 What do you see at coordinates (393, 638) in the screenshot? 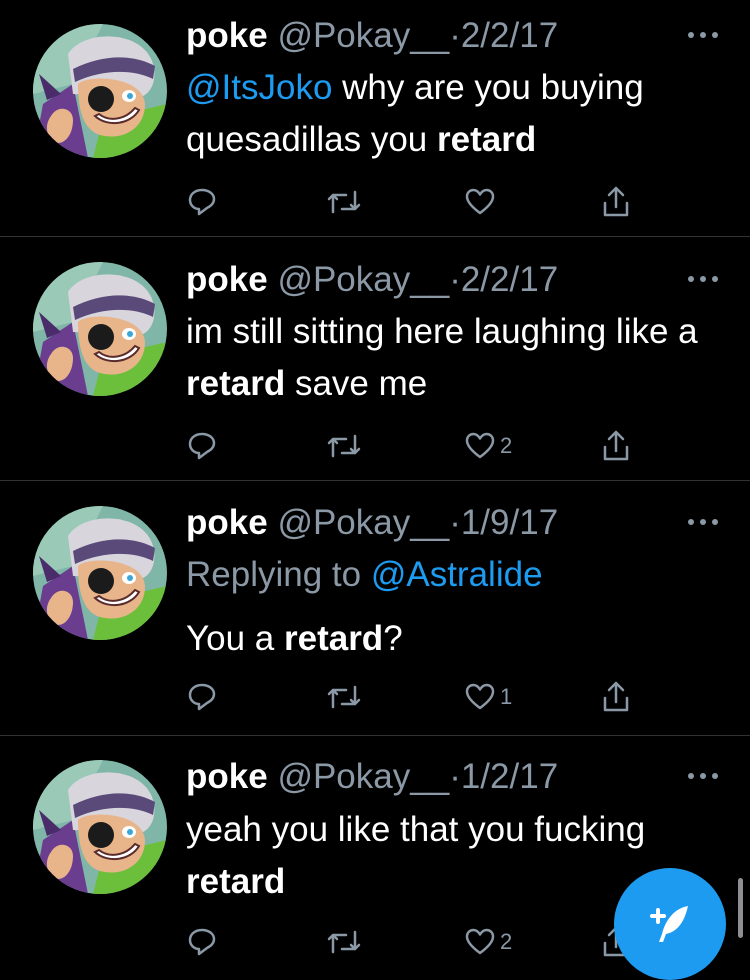
I see `text-segment: ?` at bounding box center [393, 638].